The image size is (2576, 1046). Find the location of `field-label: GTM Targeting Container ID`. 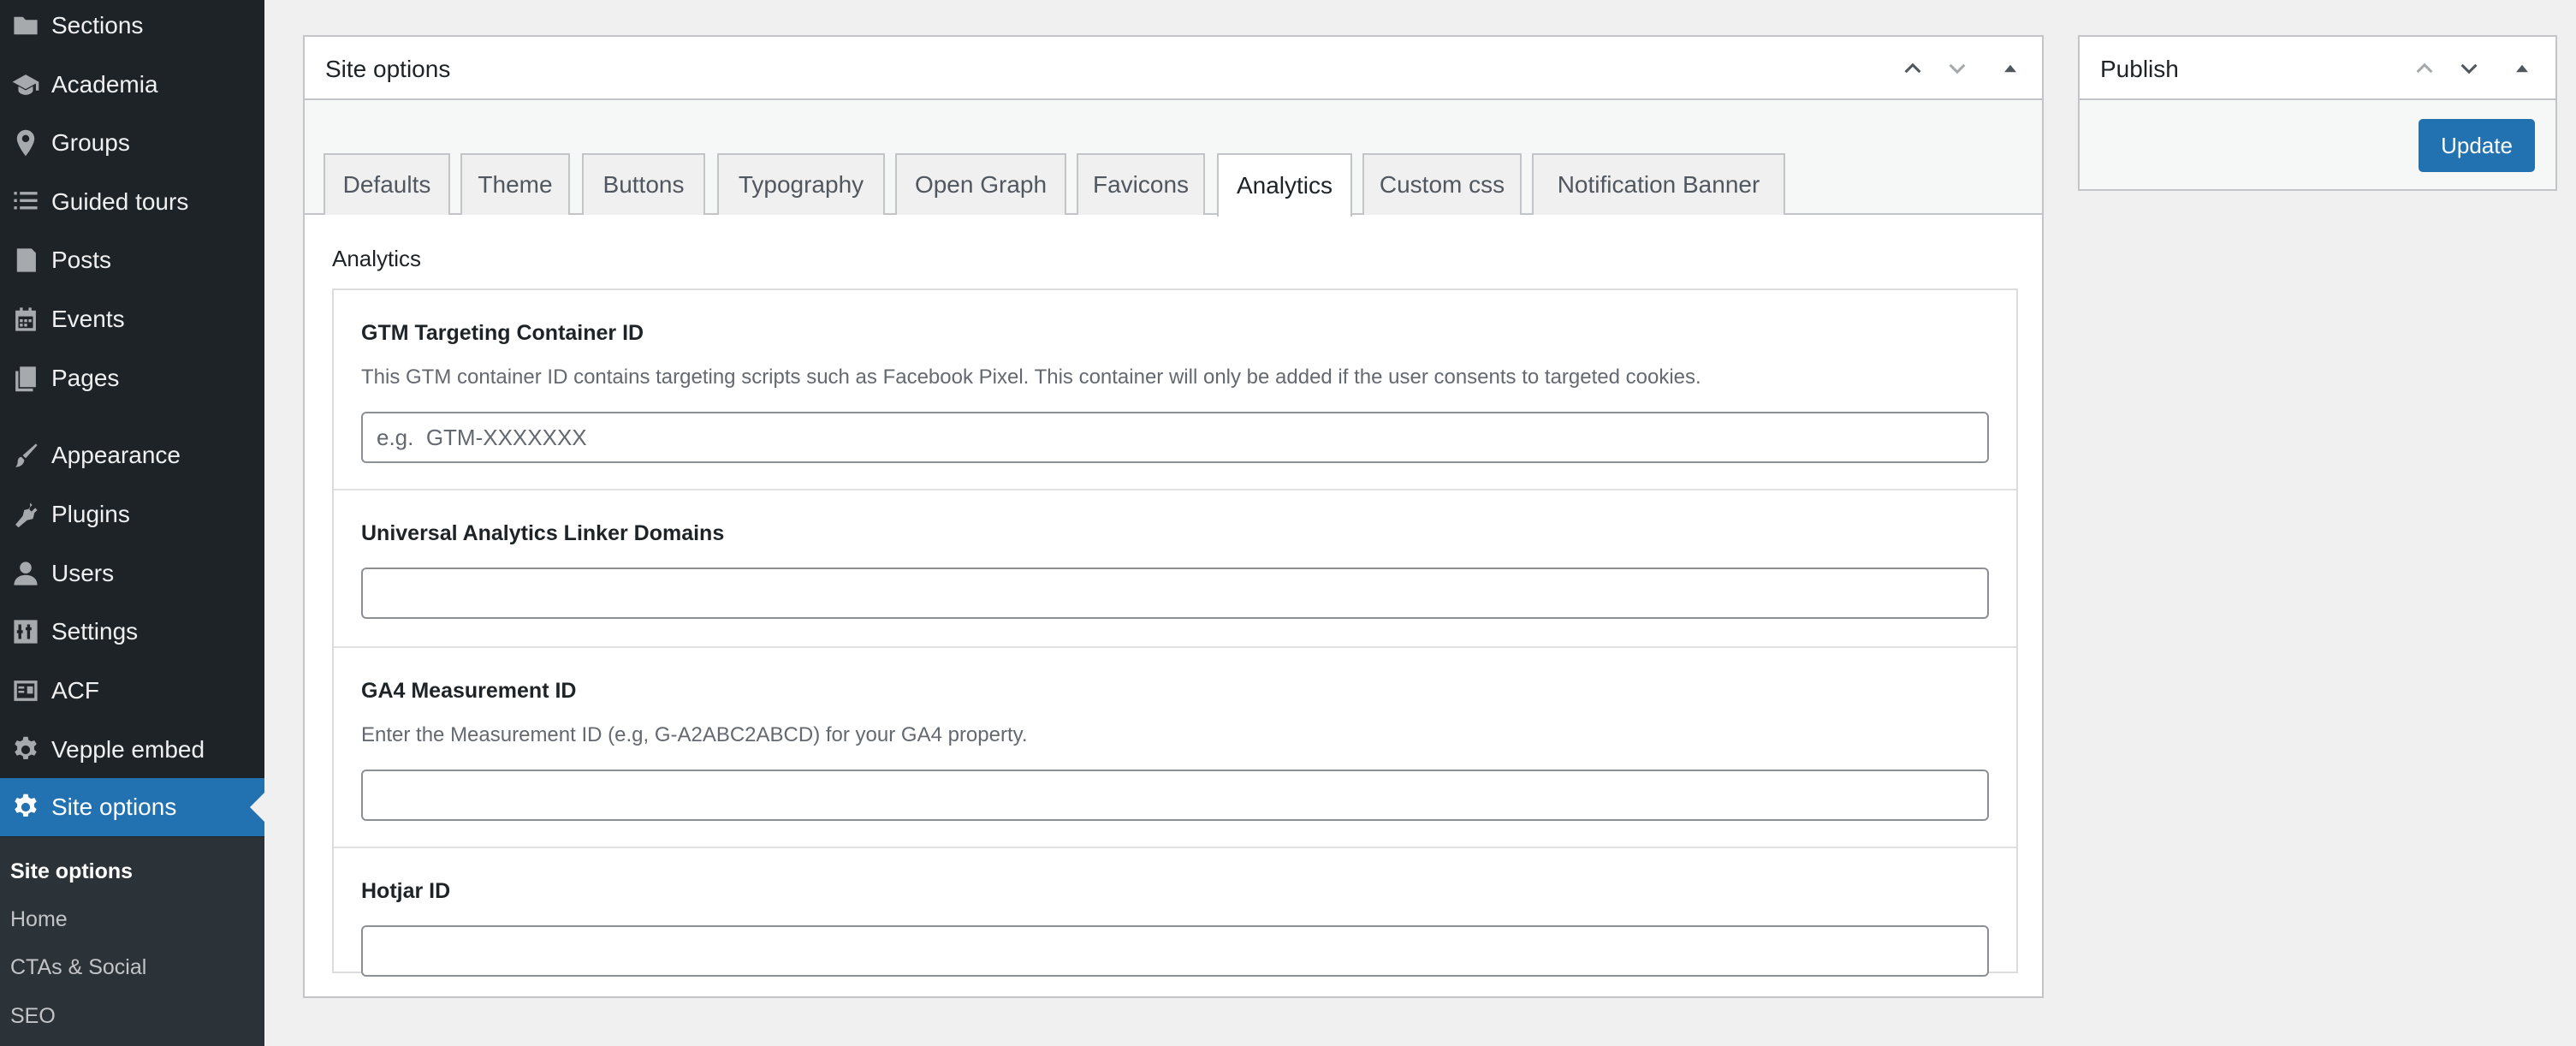

field-label: GTM Targeting Container ID is located at coordinates (502, 333).